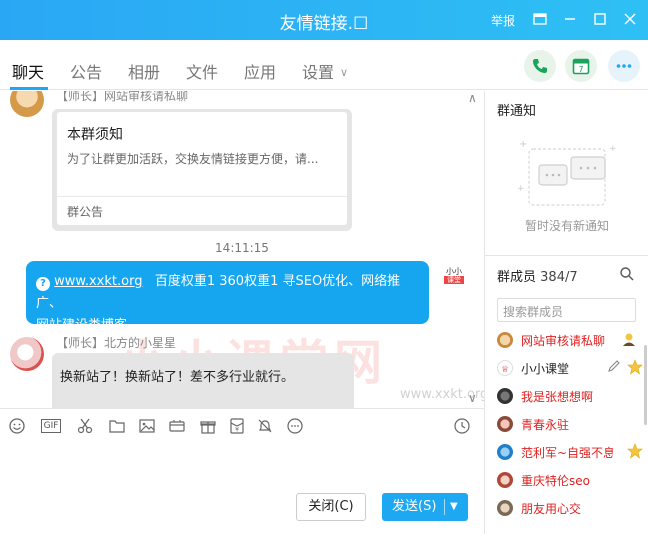  What do you see at coordinates (572, 368) in the screenshot?
I see `member-item: ♕ 小小课堂` at bounding box center [572, 368].